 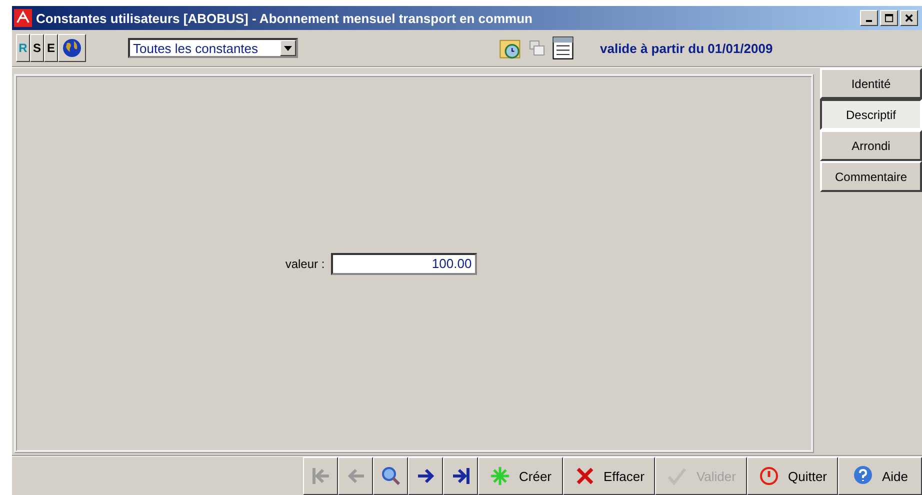 What do you see at coordinates (305, 263) in the screenshot?
I see `field-label: valeur :` at bounding box center [305, 263].